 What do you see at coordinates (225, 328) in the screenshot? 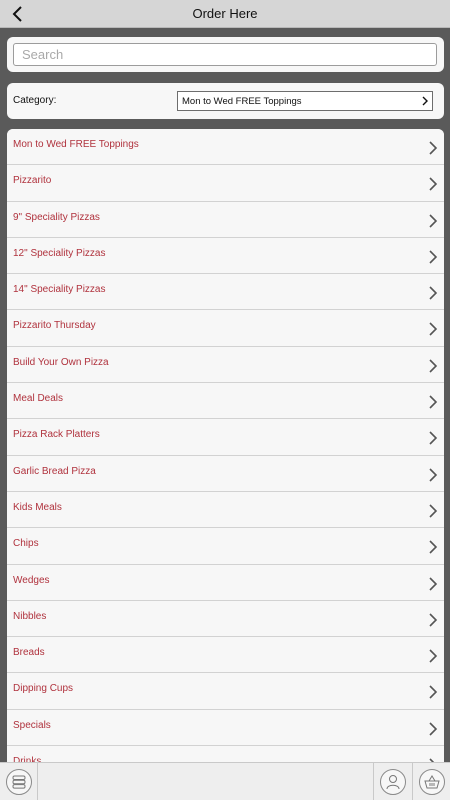
I see `list-item: Pizzarito Thursday` at bounding box center [225, 328].